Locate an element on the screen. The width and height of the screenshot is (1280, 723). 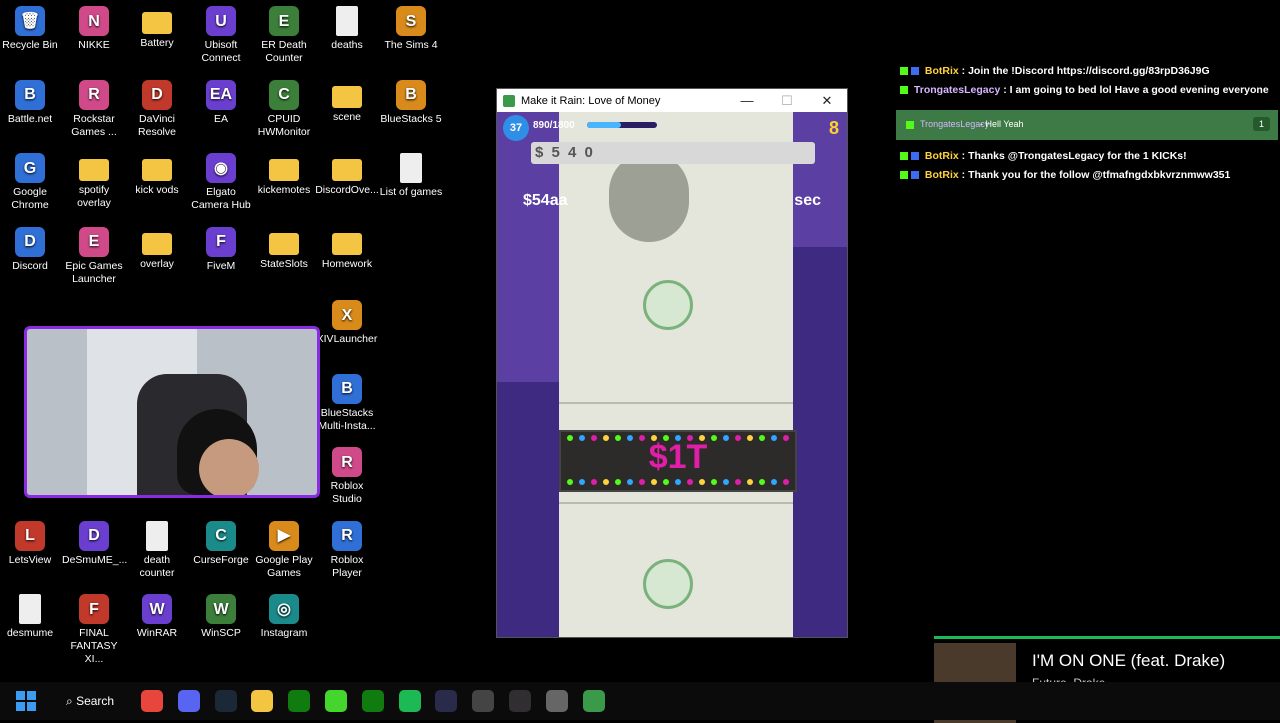
desktop-icon-winrar: W WinRAR is located at coordinates (157, 615).